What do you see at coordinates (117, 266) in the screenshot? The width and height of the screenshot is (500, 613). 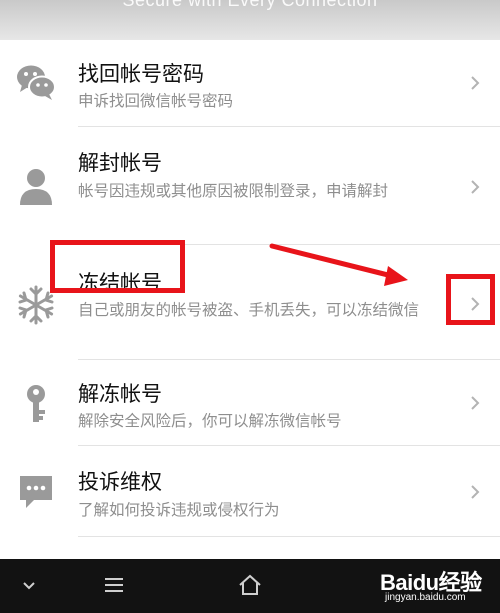 I see `annotation-highlight-title` at bounding box center [117, 266].